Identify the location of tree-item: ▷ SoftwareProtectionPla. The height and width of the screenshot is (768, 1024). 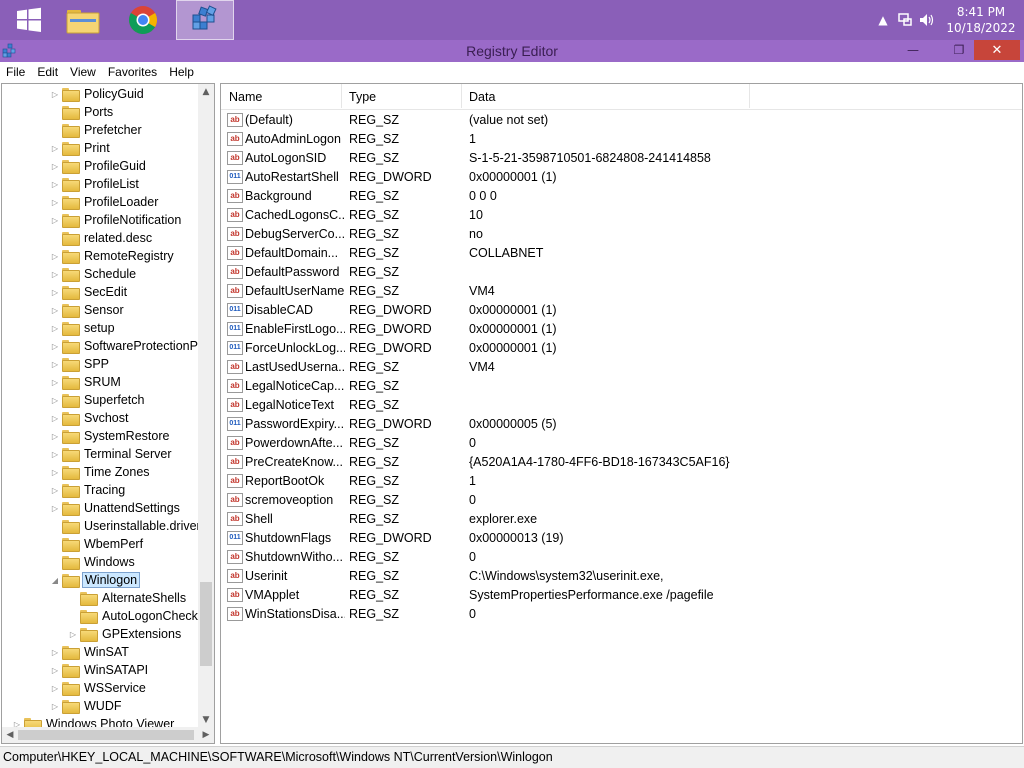
(124, 346).